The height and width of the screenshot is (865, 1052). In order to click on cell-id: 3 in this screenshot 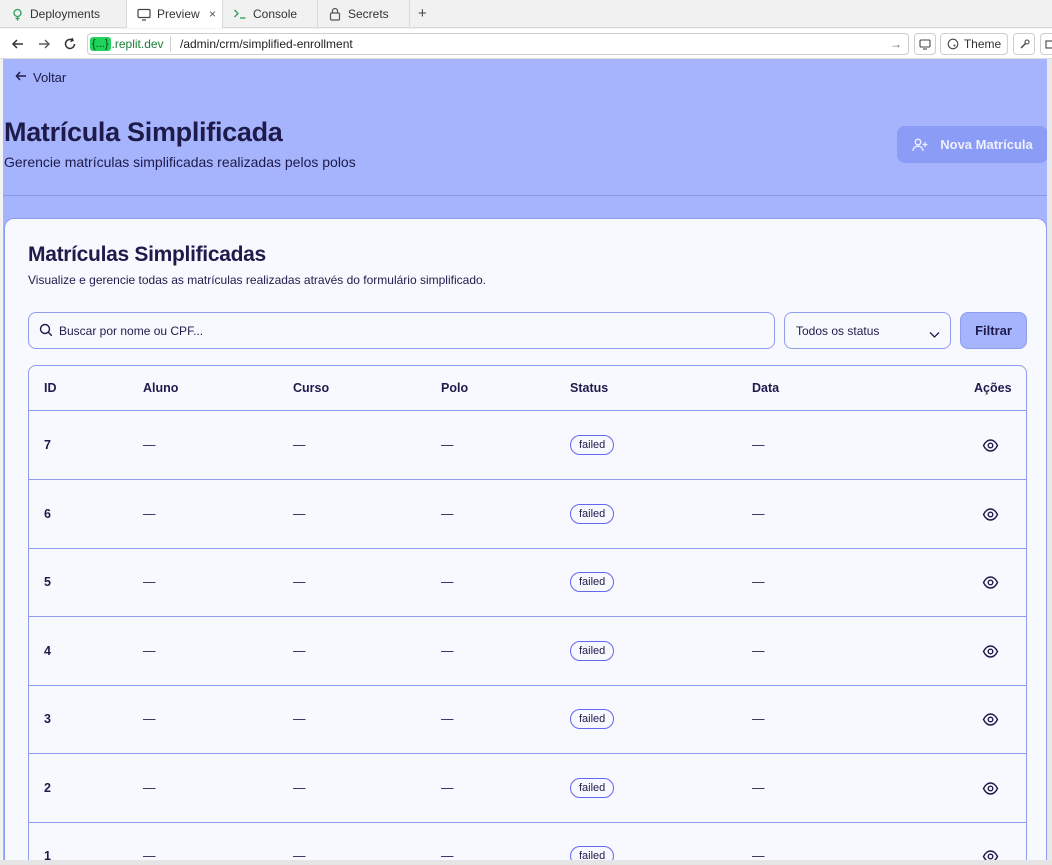, I will do `click(47, 719)`.